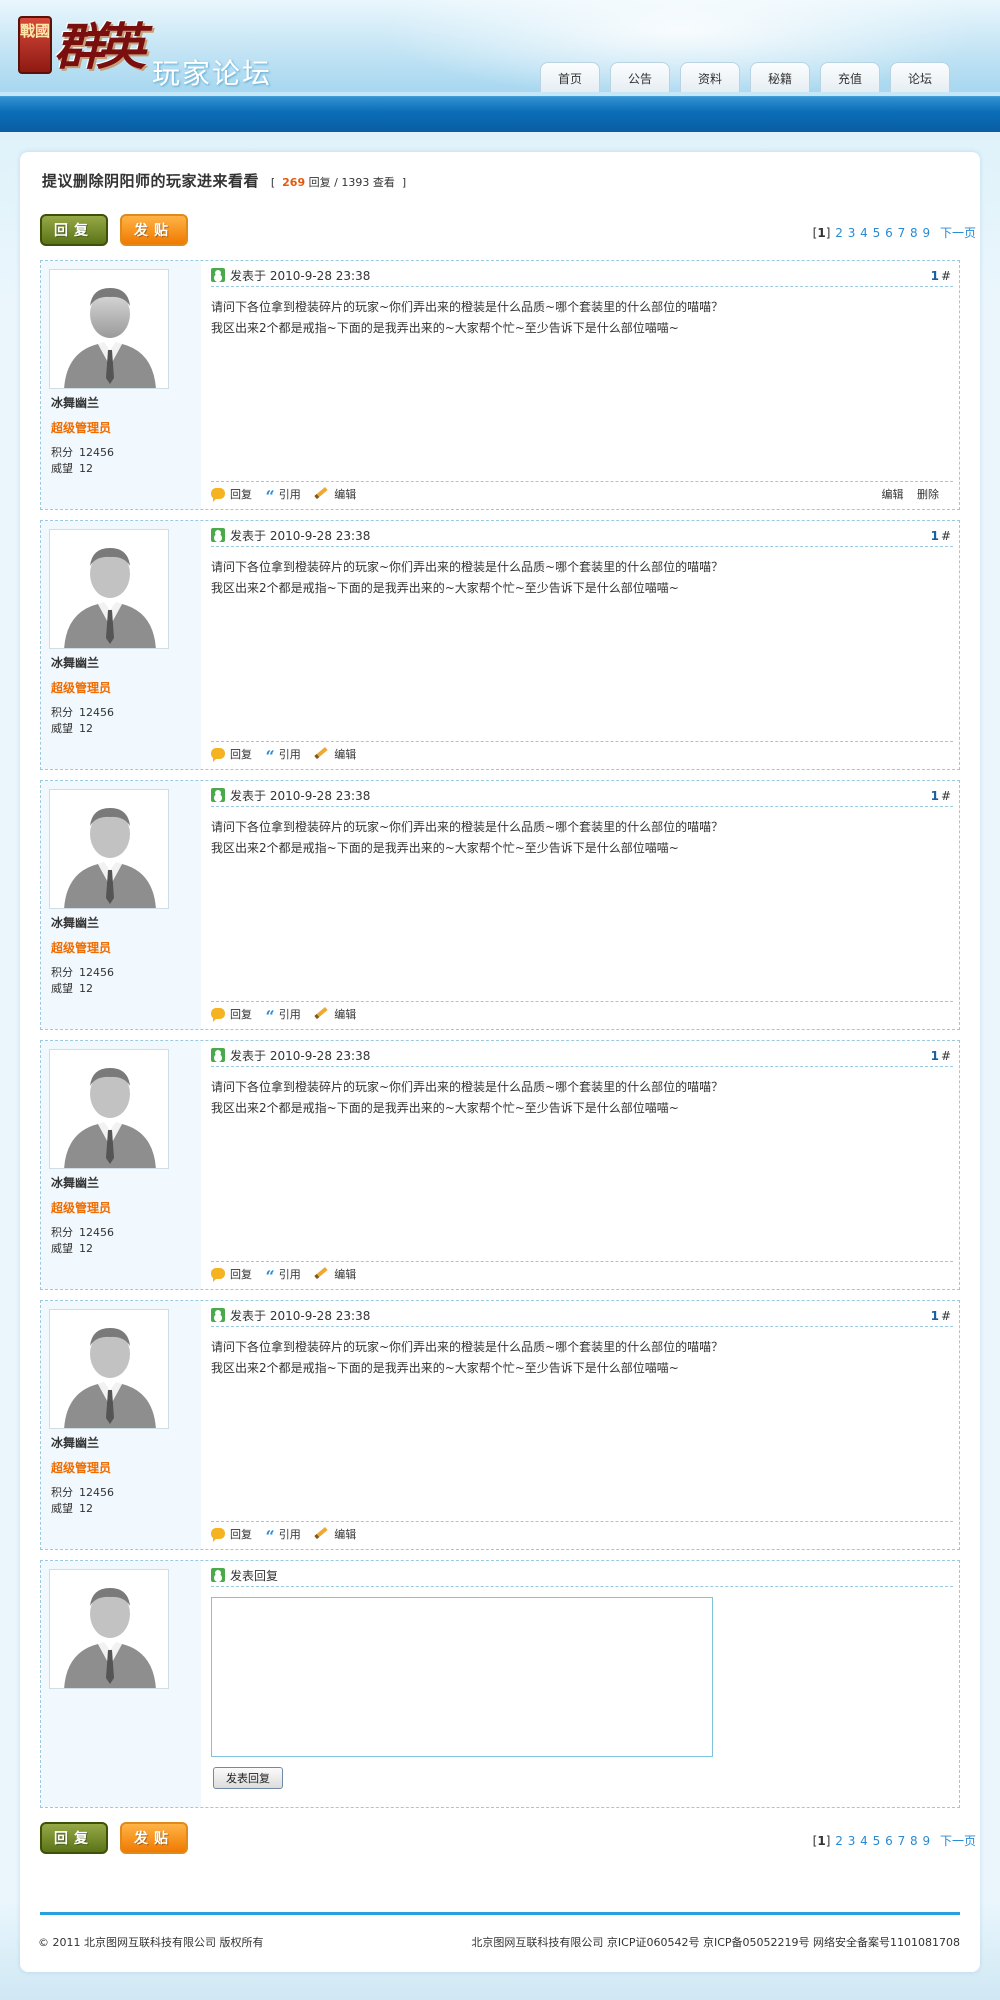 The height and width of the screenshot is (2000, 1000). I want to click on new-post-button-bottom: 发贴, so click(154, 1838).